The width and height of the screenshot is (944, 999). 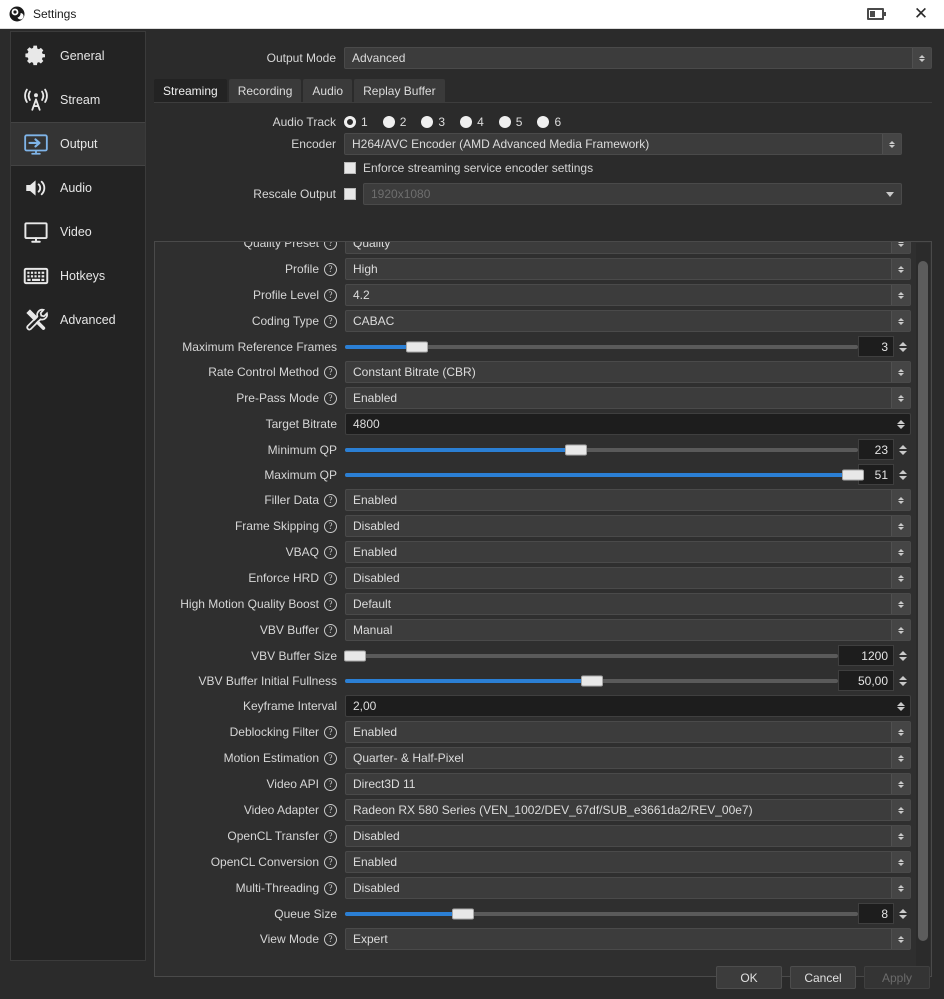 What do you see at coordinates (628, 552) in the screenshot?
I see `setting-select-vbaq: Enabled` at bounding box center [628, 552].